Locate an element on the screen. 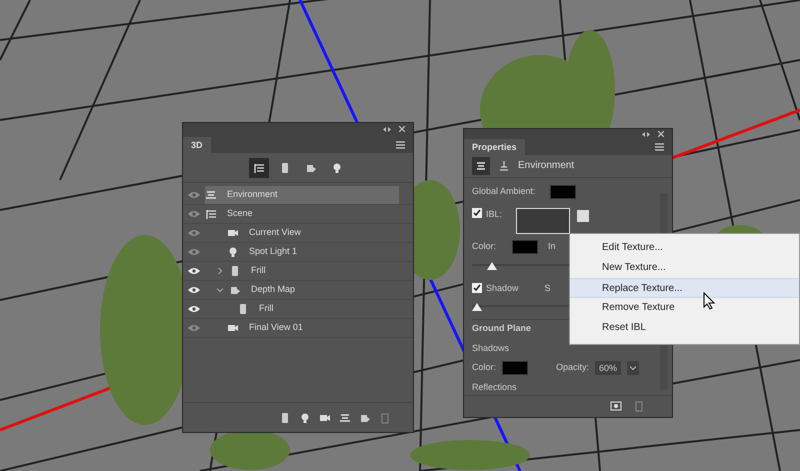 The image size is (800, 471). field-label: Reflections is located at coordinates (495, 387).